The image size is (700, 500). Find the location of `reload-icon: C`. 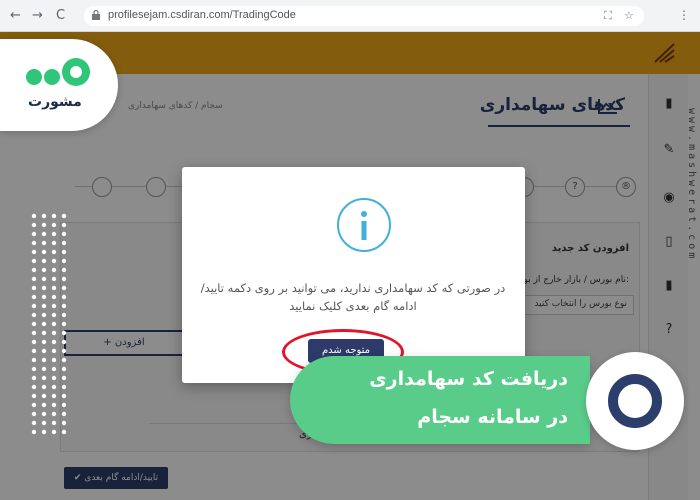

reload-icon: C is located at coordinates (60, 16).